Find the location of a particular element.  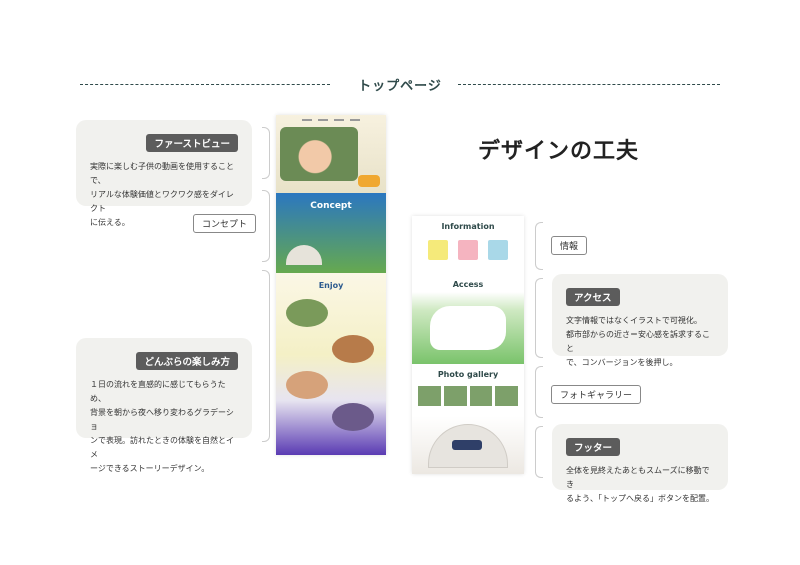

mockup-first-view is located at coordinates (331, 154).